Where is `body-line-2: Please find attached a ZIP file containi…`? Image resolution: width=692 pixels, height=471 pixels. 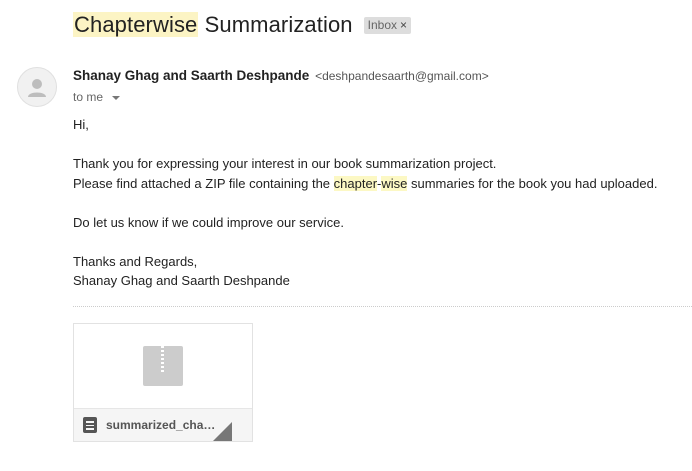 body-line-2: Please find attached a ZIP file containi… is located at coordinates (378, 184).